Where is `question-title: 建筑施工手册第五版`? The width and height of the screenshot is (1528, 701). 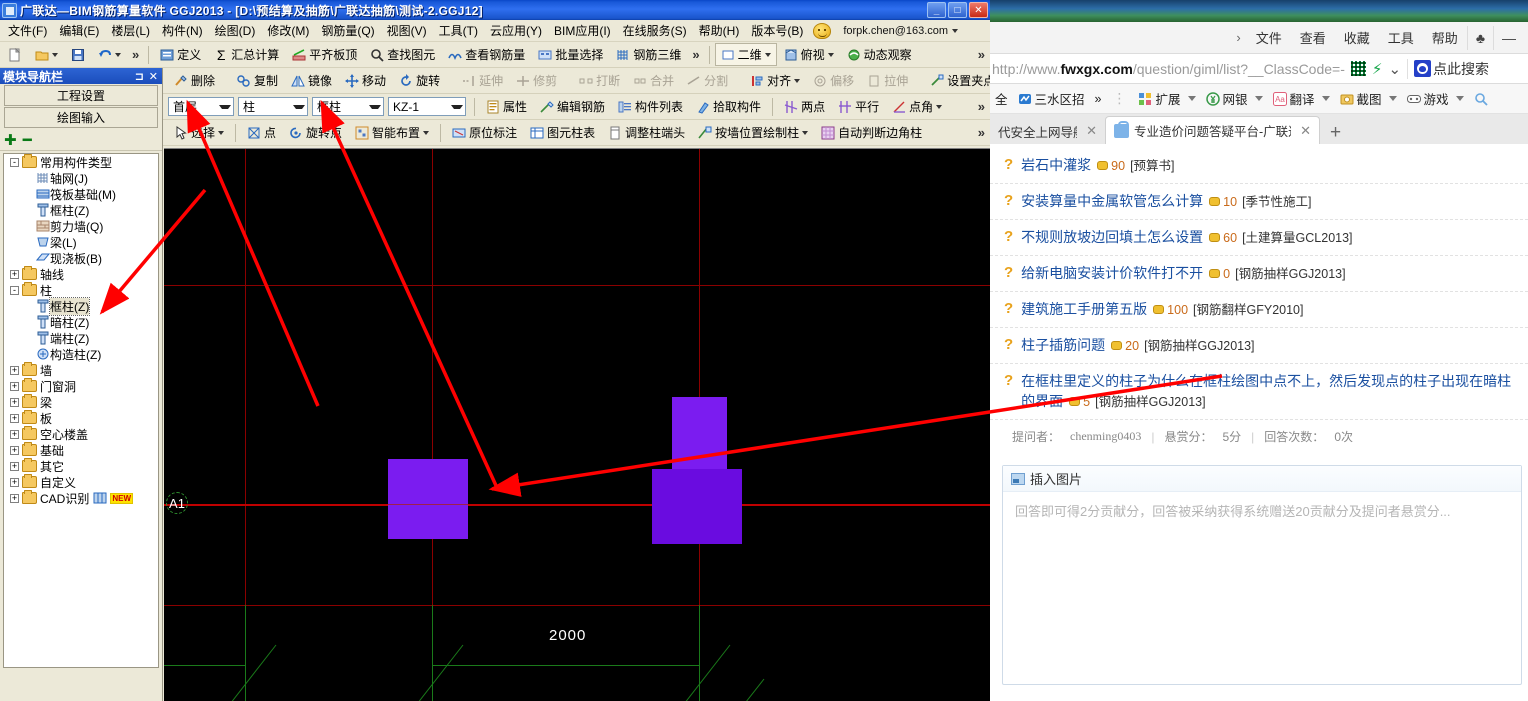
question-title: 建筑施工手册第五版 is located at coordinates (1084, 309).